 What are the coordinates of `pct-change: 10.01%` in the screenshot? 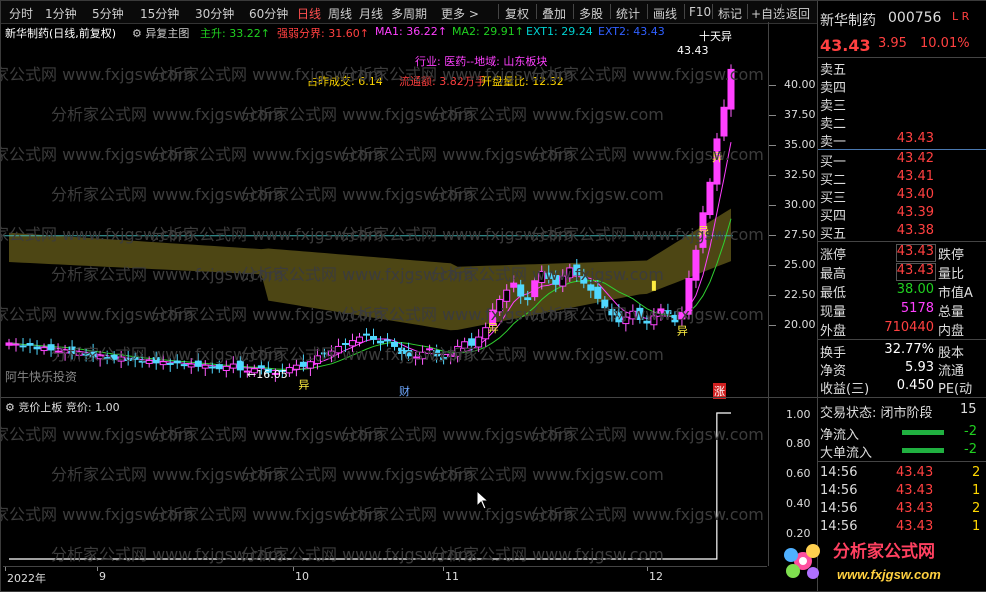 It's located at (945, 43).